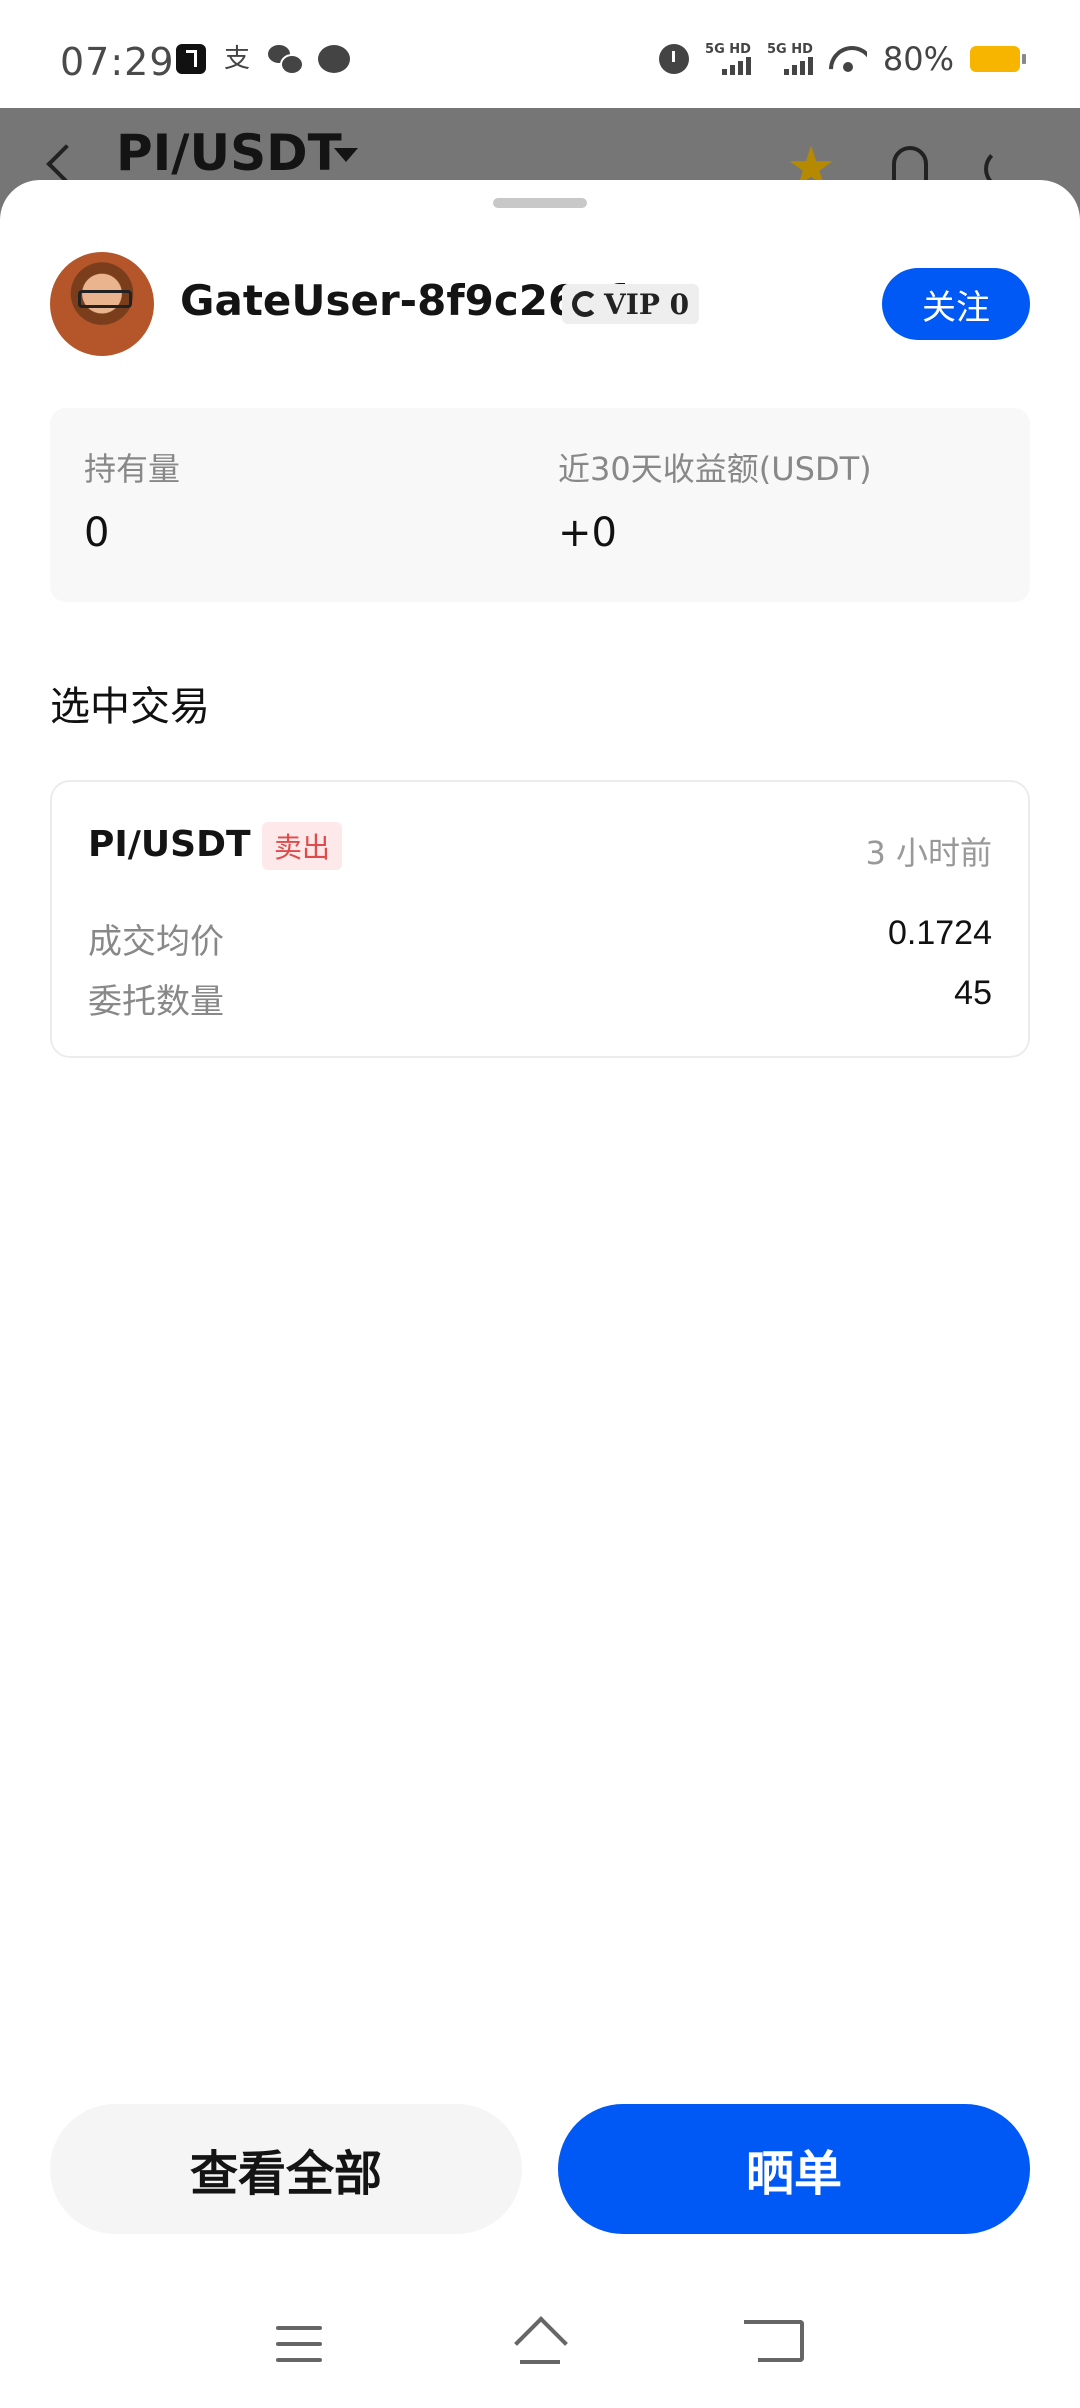 The height and width of the screenshot is (2408, 1080). Describe the element at coordinates (674, 59) in the screenshot. I see `alarm-icon` at that location.